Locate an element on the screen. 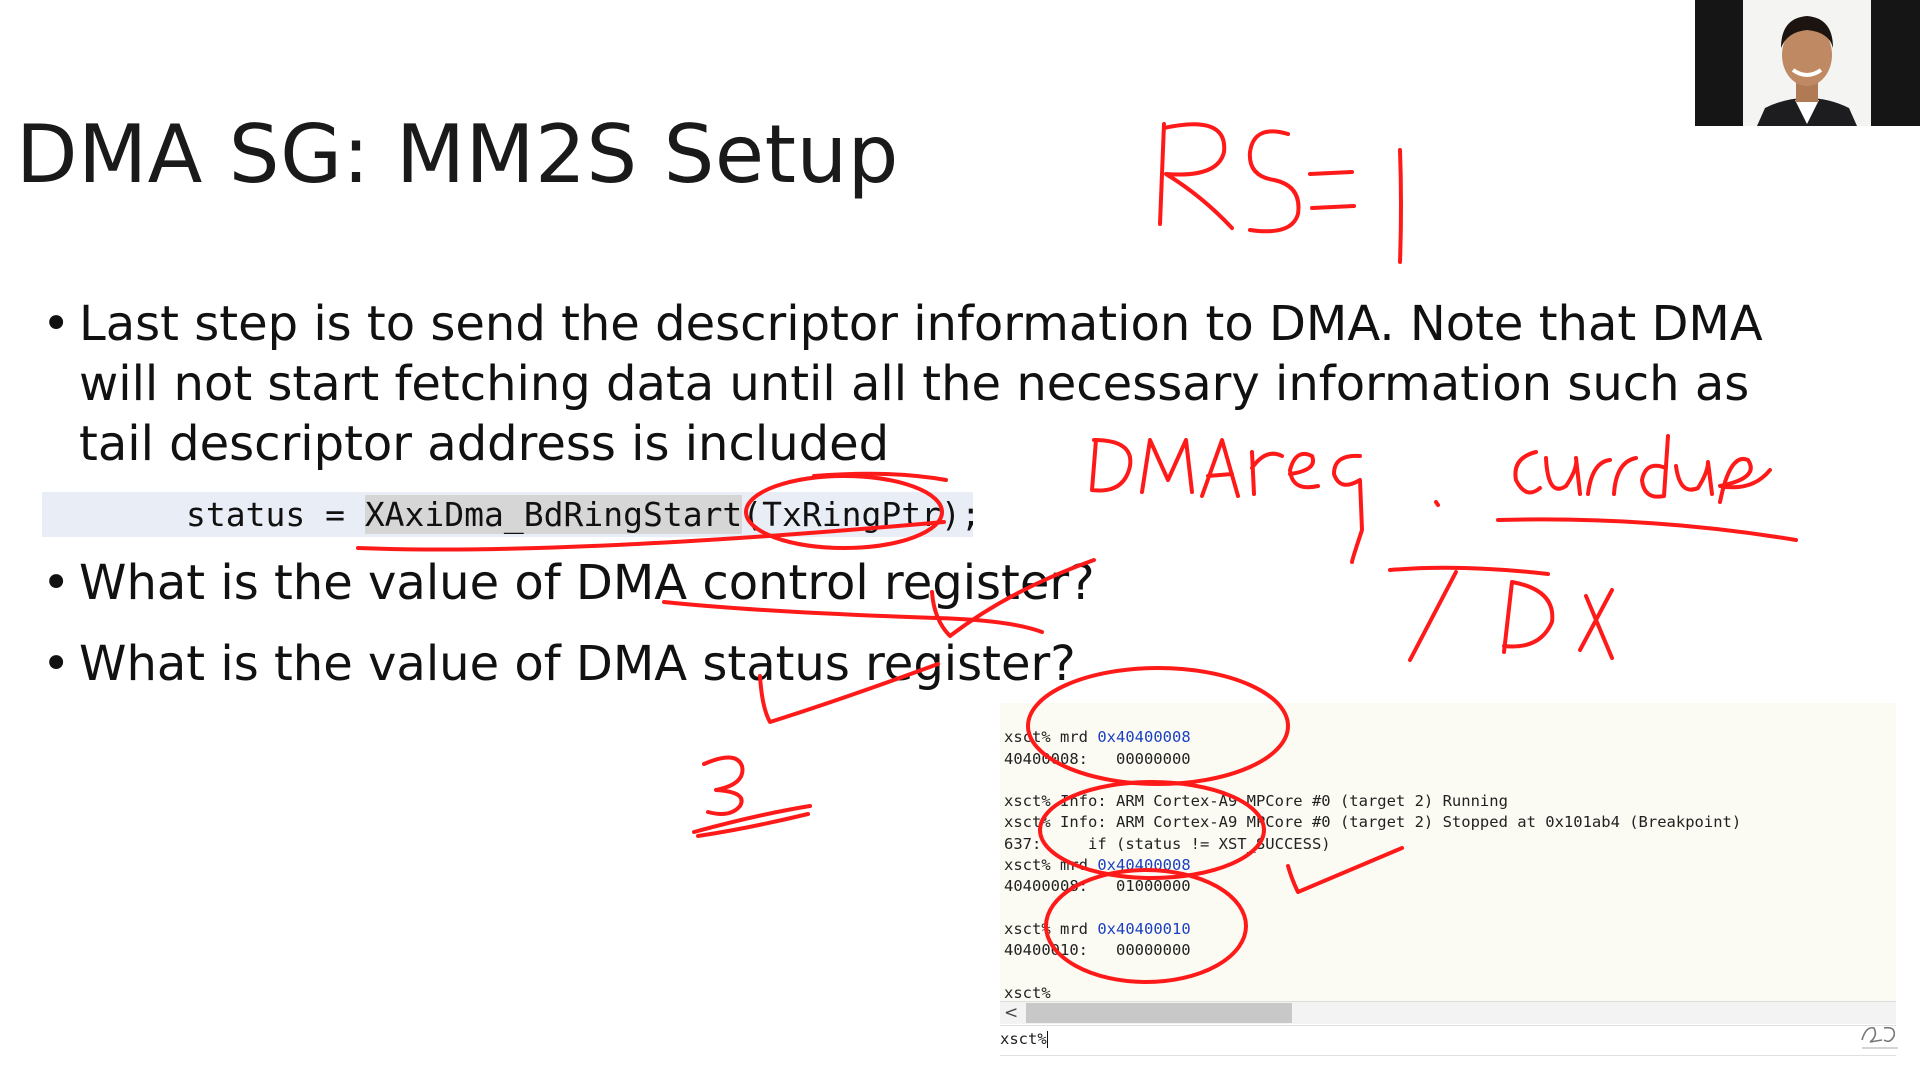  code-snippet: status = XAxiDma_BdRingStart(TxRingPtr); is located at coordinates (583, 514).